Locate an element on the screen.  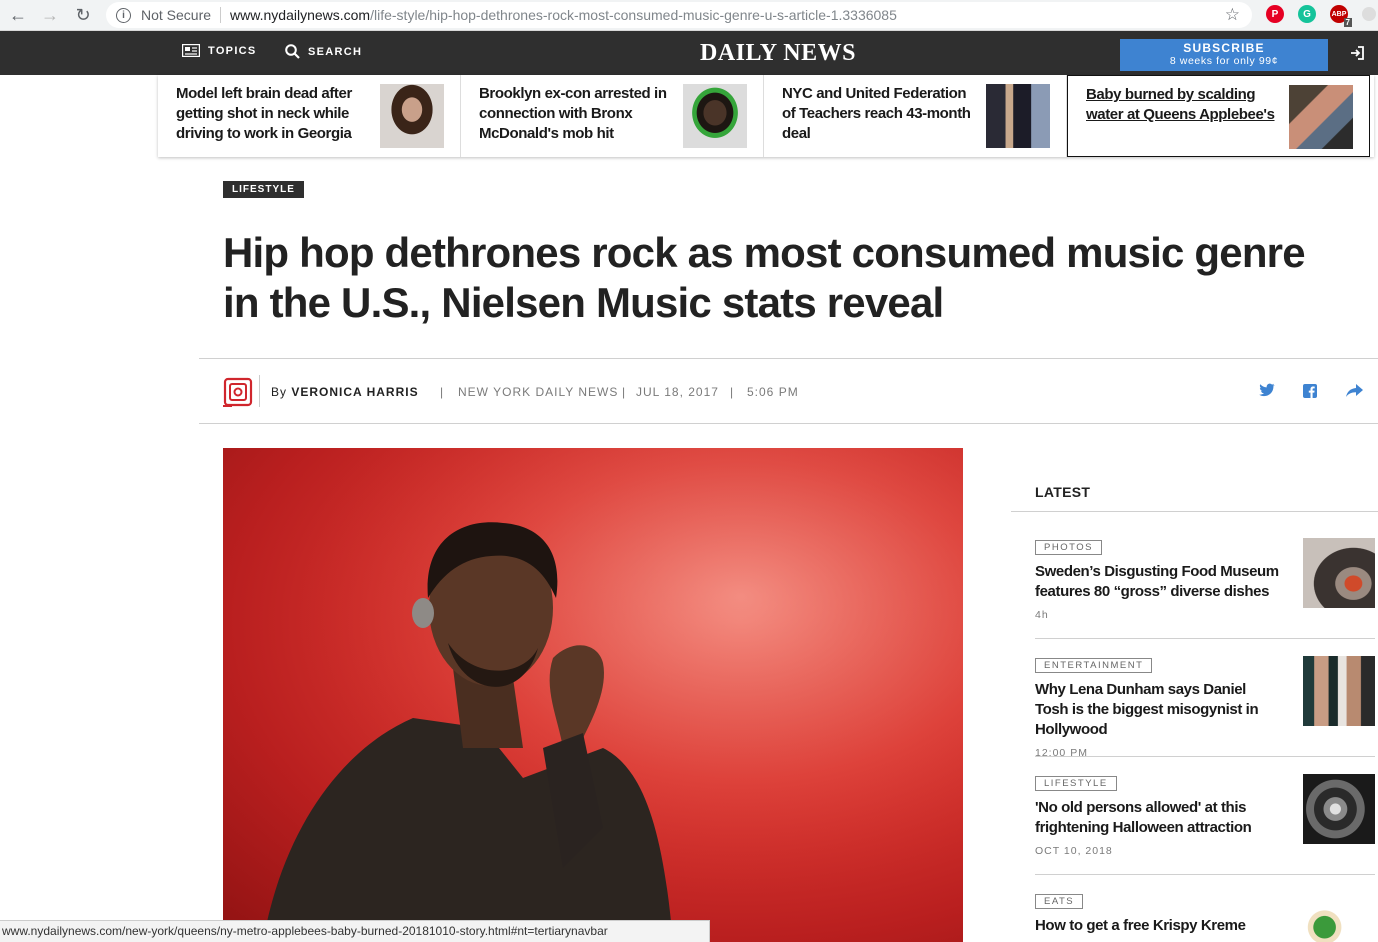
topics-label: TOPICS is located at coordinates (232, 50).